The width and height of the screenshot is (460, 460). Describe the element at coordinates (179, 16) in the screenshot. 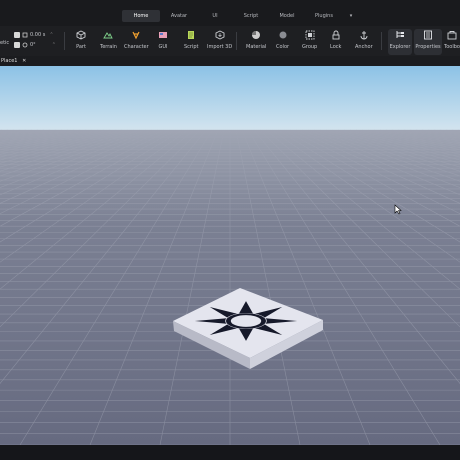

I see `tab-avatar: Avatar` at that location.